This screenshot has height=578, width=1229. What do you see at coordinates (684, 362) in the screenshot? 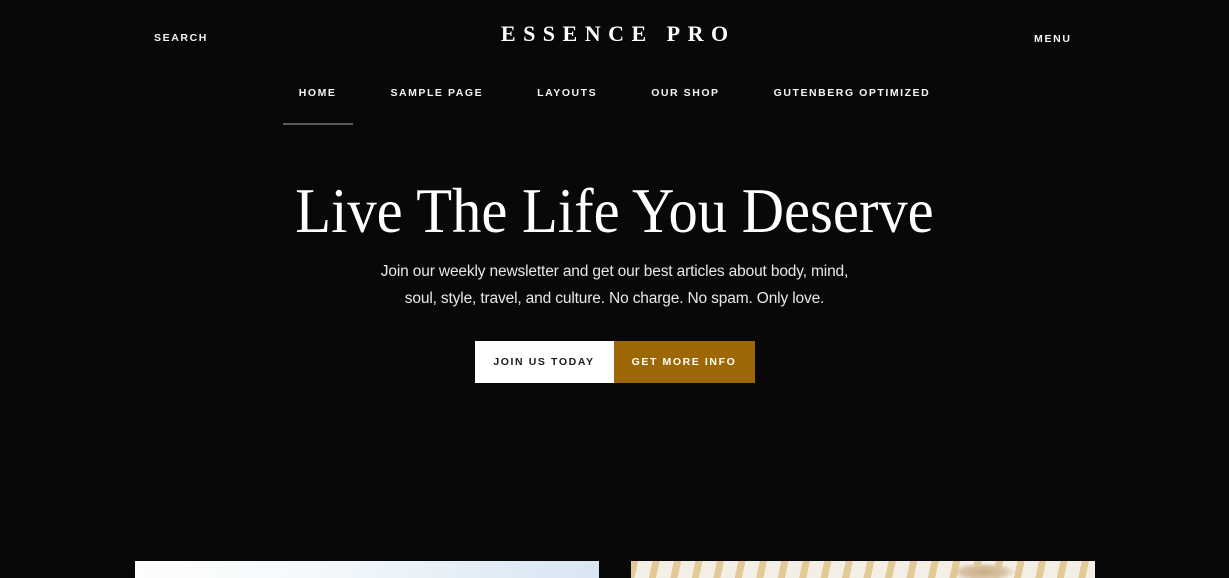
I see `get-more-info-button: GET MORE INFO` at bounding box center [684, 362].